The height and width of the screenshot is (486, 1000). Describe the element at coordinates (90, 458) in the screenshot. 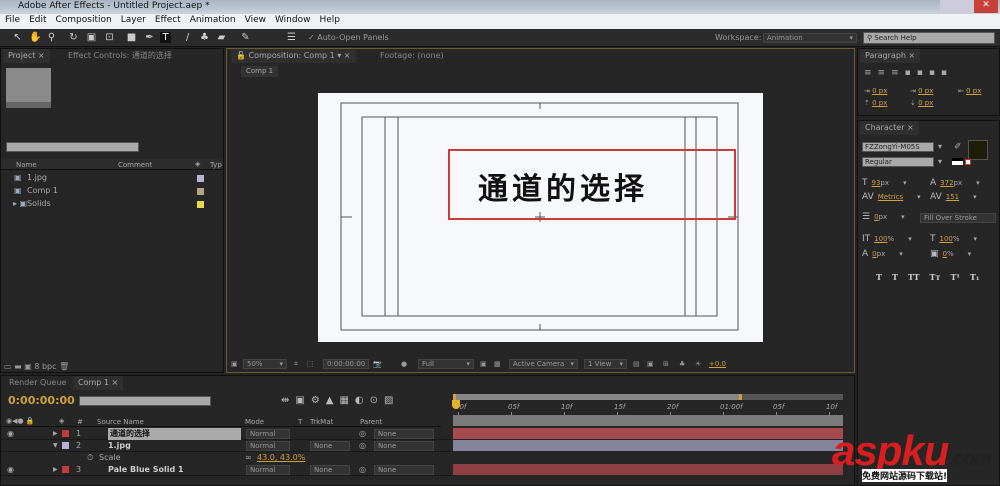

I see `stopwatch-icon: ⏱` at that location.